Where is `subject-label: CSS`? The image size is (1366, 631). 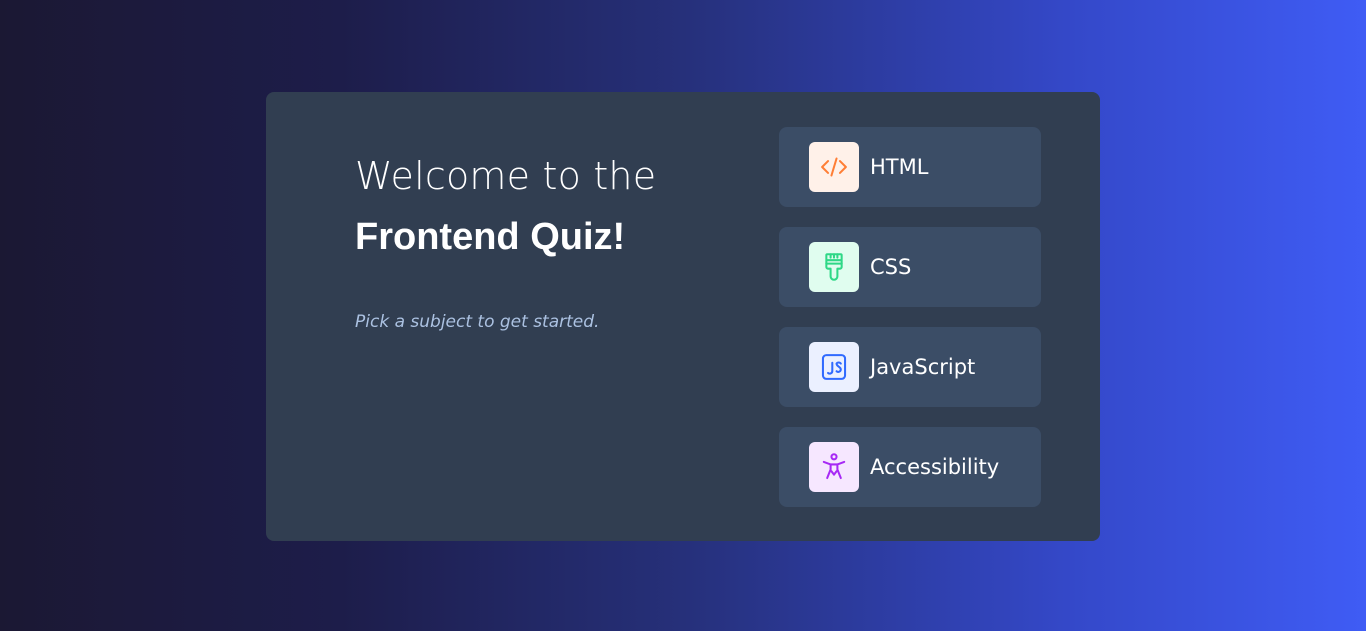 subject-label: CSS is located at coordinates (891, 267).